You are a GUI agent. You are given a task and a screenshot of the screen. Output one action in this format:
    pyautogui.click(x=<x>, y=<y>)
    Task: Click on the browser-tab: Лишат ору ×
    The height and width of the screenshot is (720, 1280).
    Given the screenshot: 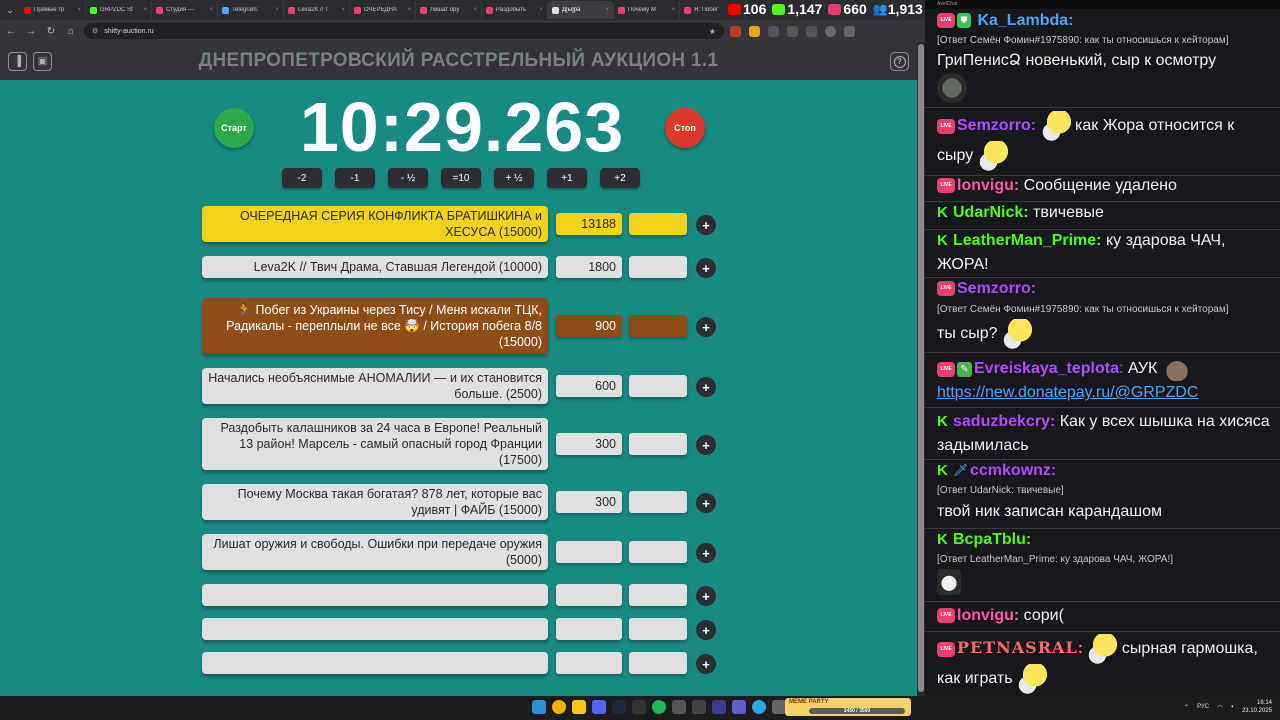 What is the action you would take?
    pyautogui.click(x=449, y=10)
    